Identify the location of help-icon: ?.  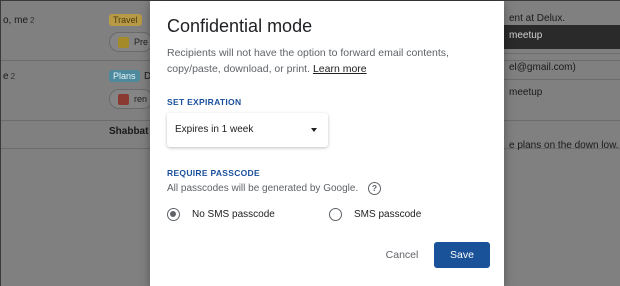
(374, 188).